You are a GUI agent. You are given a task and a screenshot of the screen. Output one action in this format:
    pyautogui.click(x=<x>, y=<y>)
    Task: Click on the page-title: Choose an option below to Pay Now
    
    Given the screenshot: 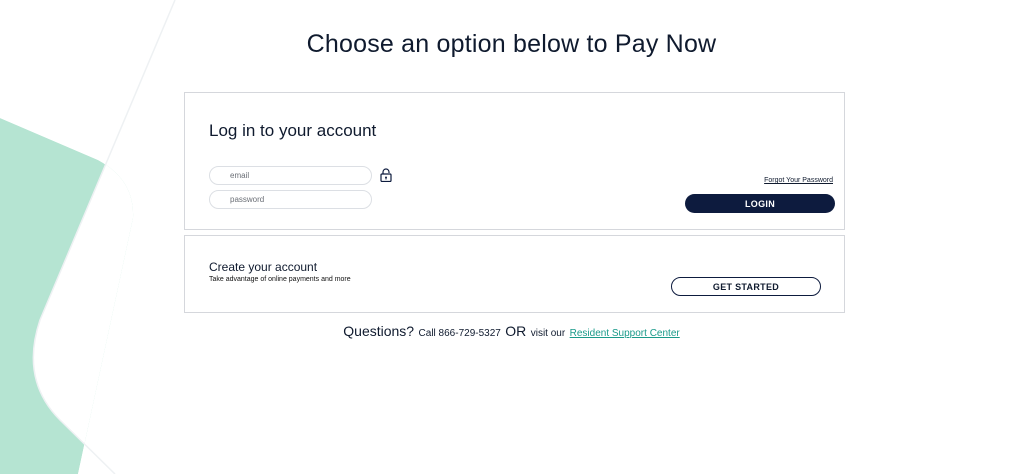 What is the action you would take?
    pyautogui.click(x=511, y=44)
    